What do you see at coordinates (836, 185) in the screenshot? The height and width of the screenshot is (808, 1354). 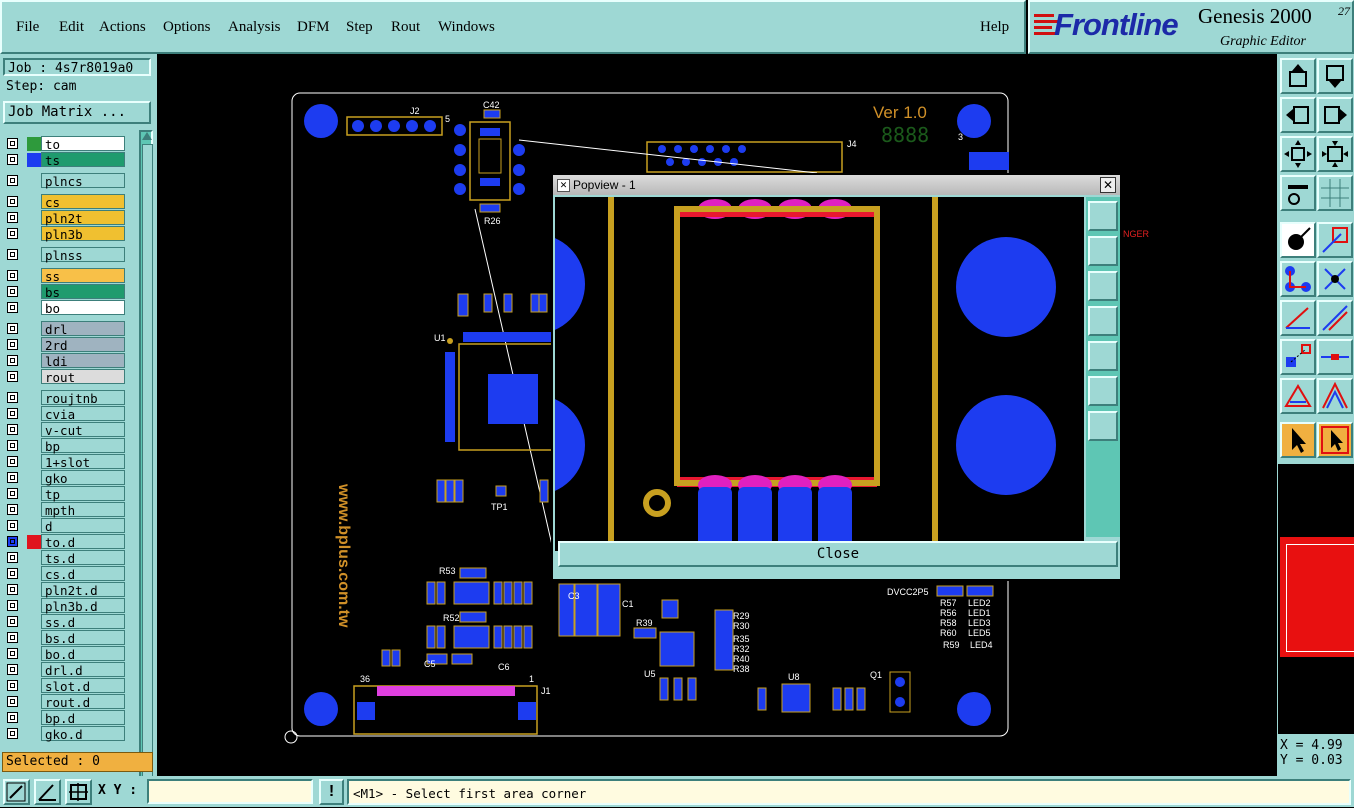 I see `popview-titlebar: ✕ Popview - 1 ✕` at bounding box center [836, 185].